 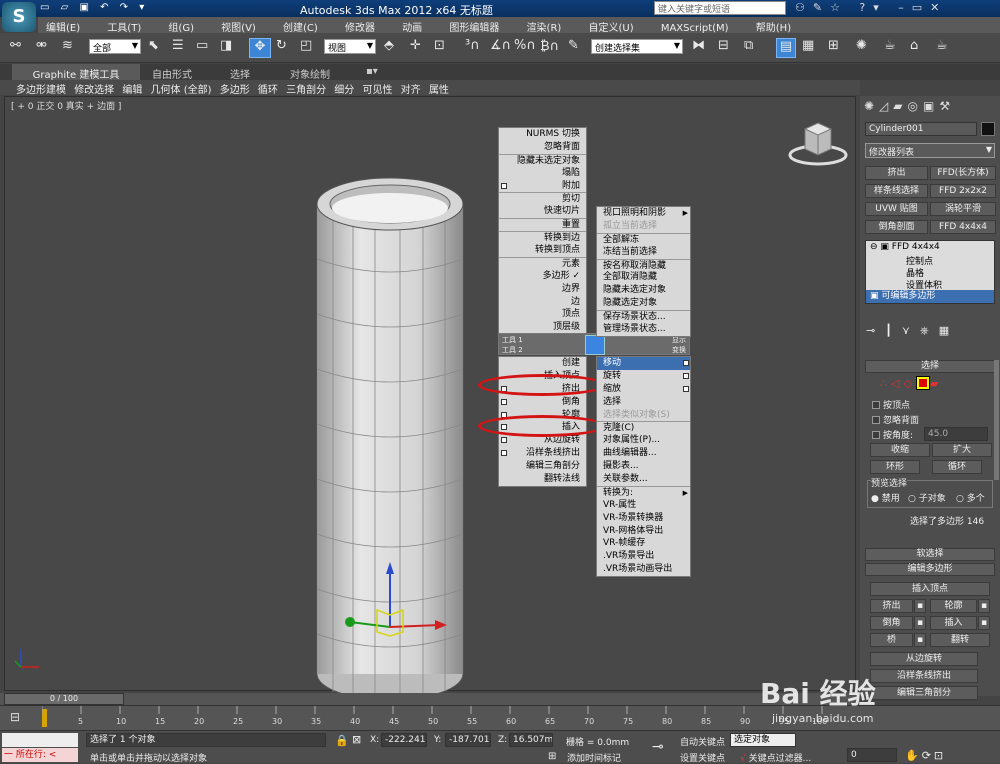 What do you see at coordinates (415, 48) in the screenshot?
I see `select-manipulate-icon: ✛` at bounding box center [415, 48].